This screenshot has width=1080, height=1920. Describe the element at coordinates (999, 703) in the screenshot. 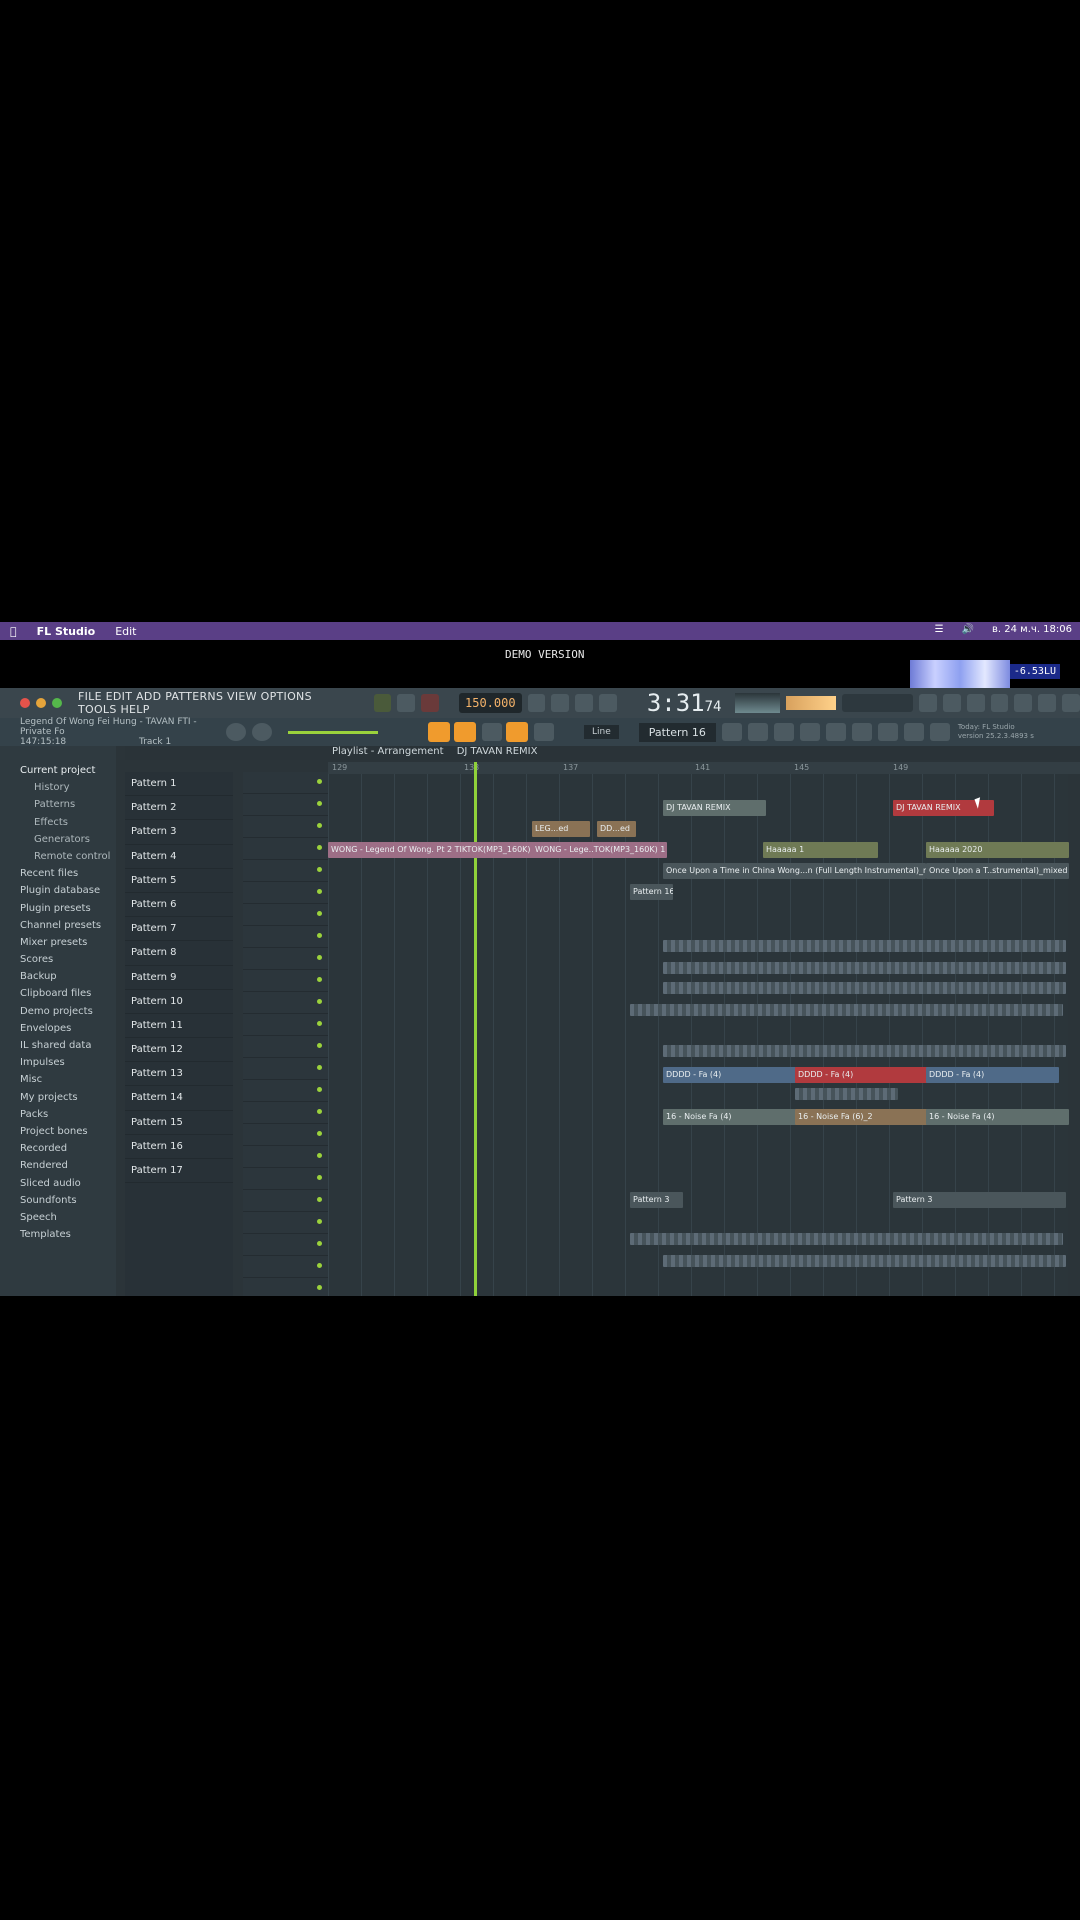

I see `help-icon` at that location.